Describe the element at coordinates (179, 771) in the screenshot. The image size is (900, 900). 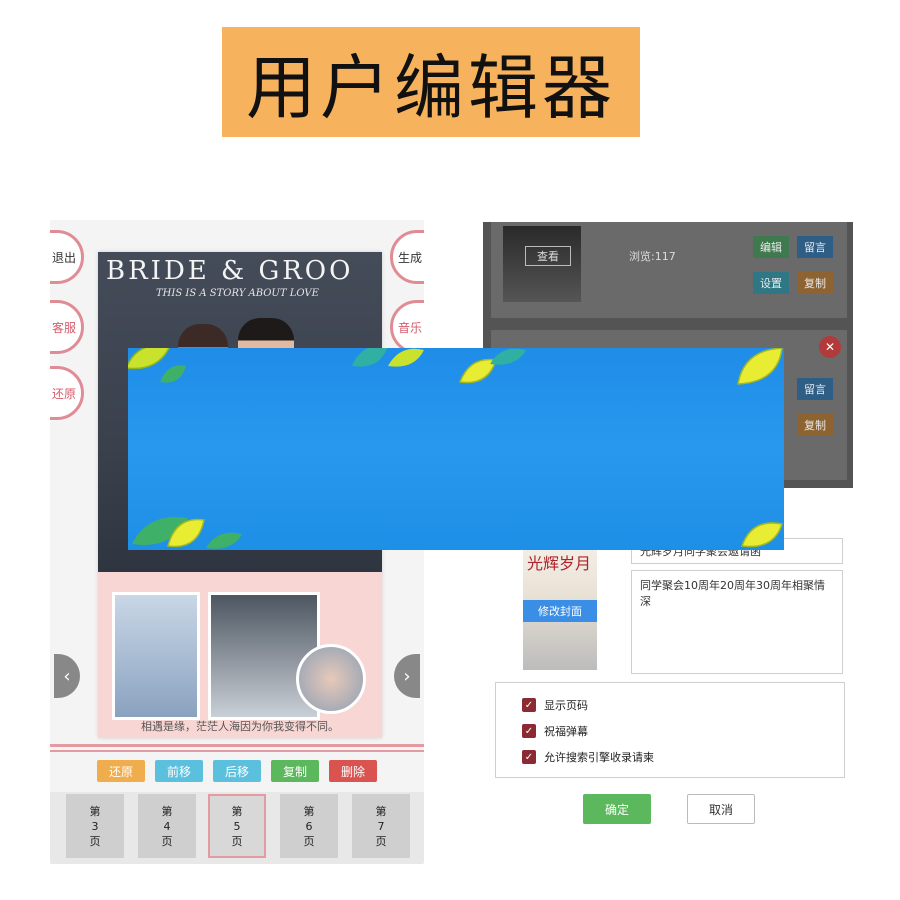
I see `move-forward-button: 前移` at that location.